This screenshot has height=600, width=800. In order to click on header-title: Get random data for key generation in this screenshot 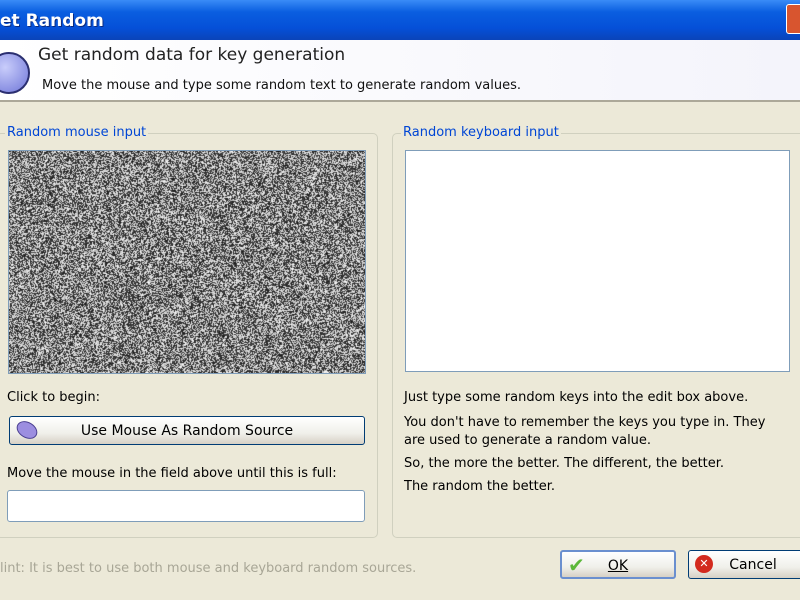, I will do `click(191, 55)`.